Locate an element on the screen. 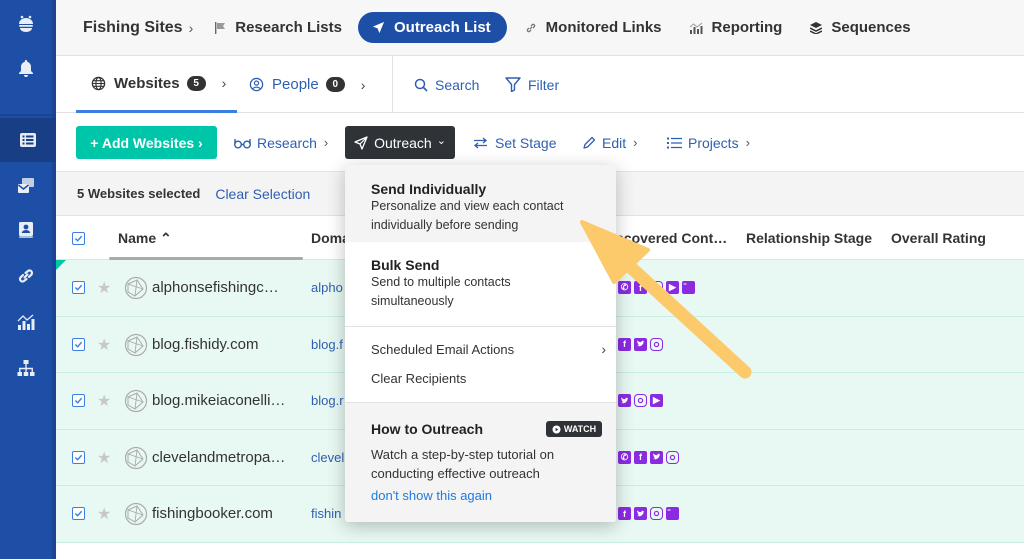 Image resolution: width=1024 pixels, height=559 pixels. edit-button: Edit › is located at coordinates (609, 142).